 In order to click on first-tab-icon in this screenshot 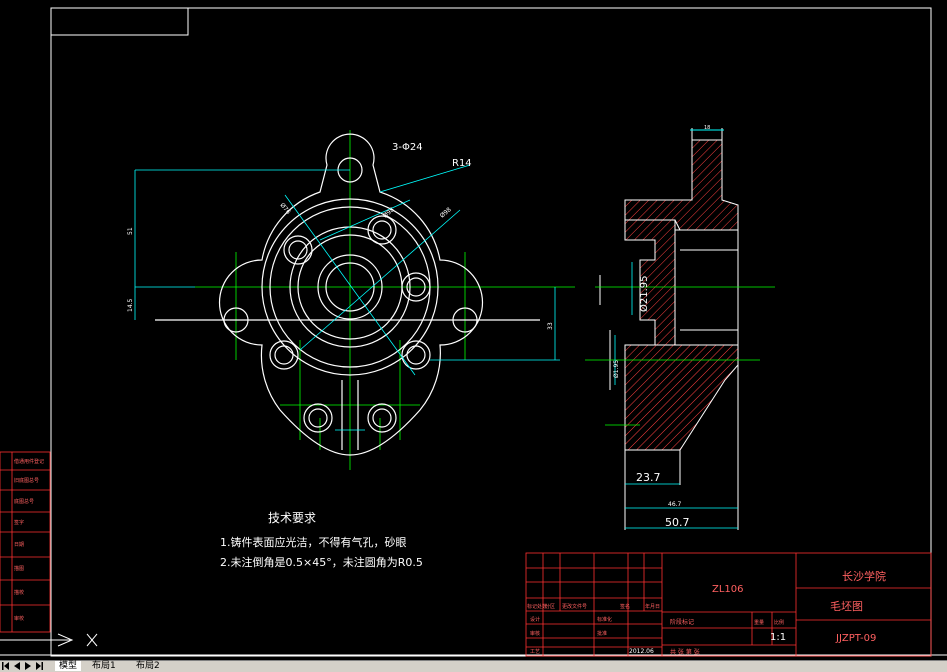, I will do `click(6, 666)`.